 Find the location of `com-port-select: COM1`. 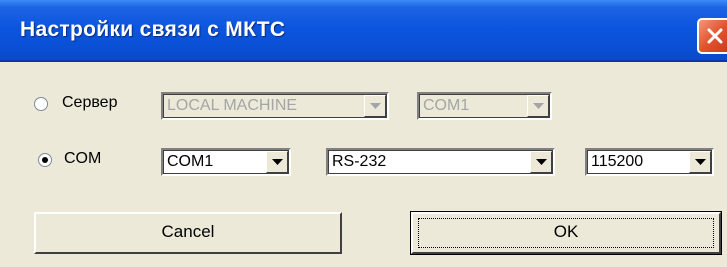

com-port-select: COM1 is located at coordinates (226, 162).